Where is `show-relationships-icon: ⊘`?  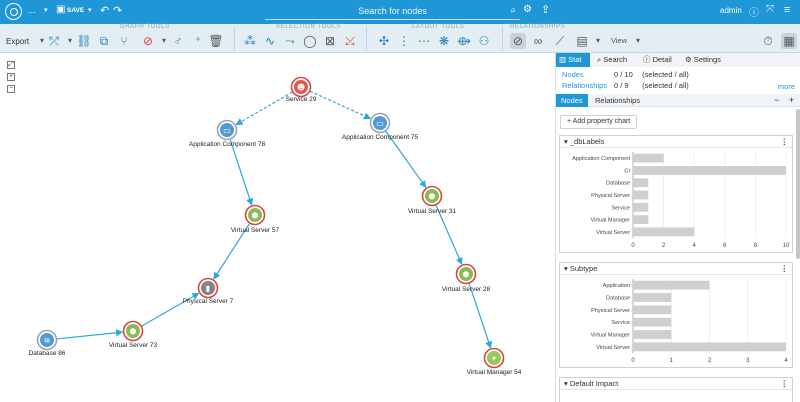
show-relationships-icon: ⊘ is located at coordinates (518, 41).